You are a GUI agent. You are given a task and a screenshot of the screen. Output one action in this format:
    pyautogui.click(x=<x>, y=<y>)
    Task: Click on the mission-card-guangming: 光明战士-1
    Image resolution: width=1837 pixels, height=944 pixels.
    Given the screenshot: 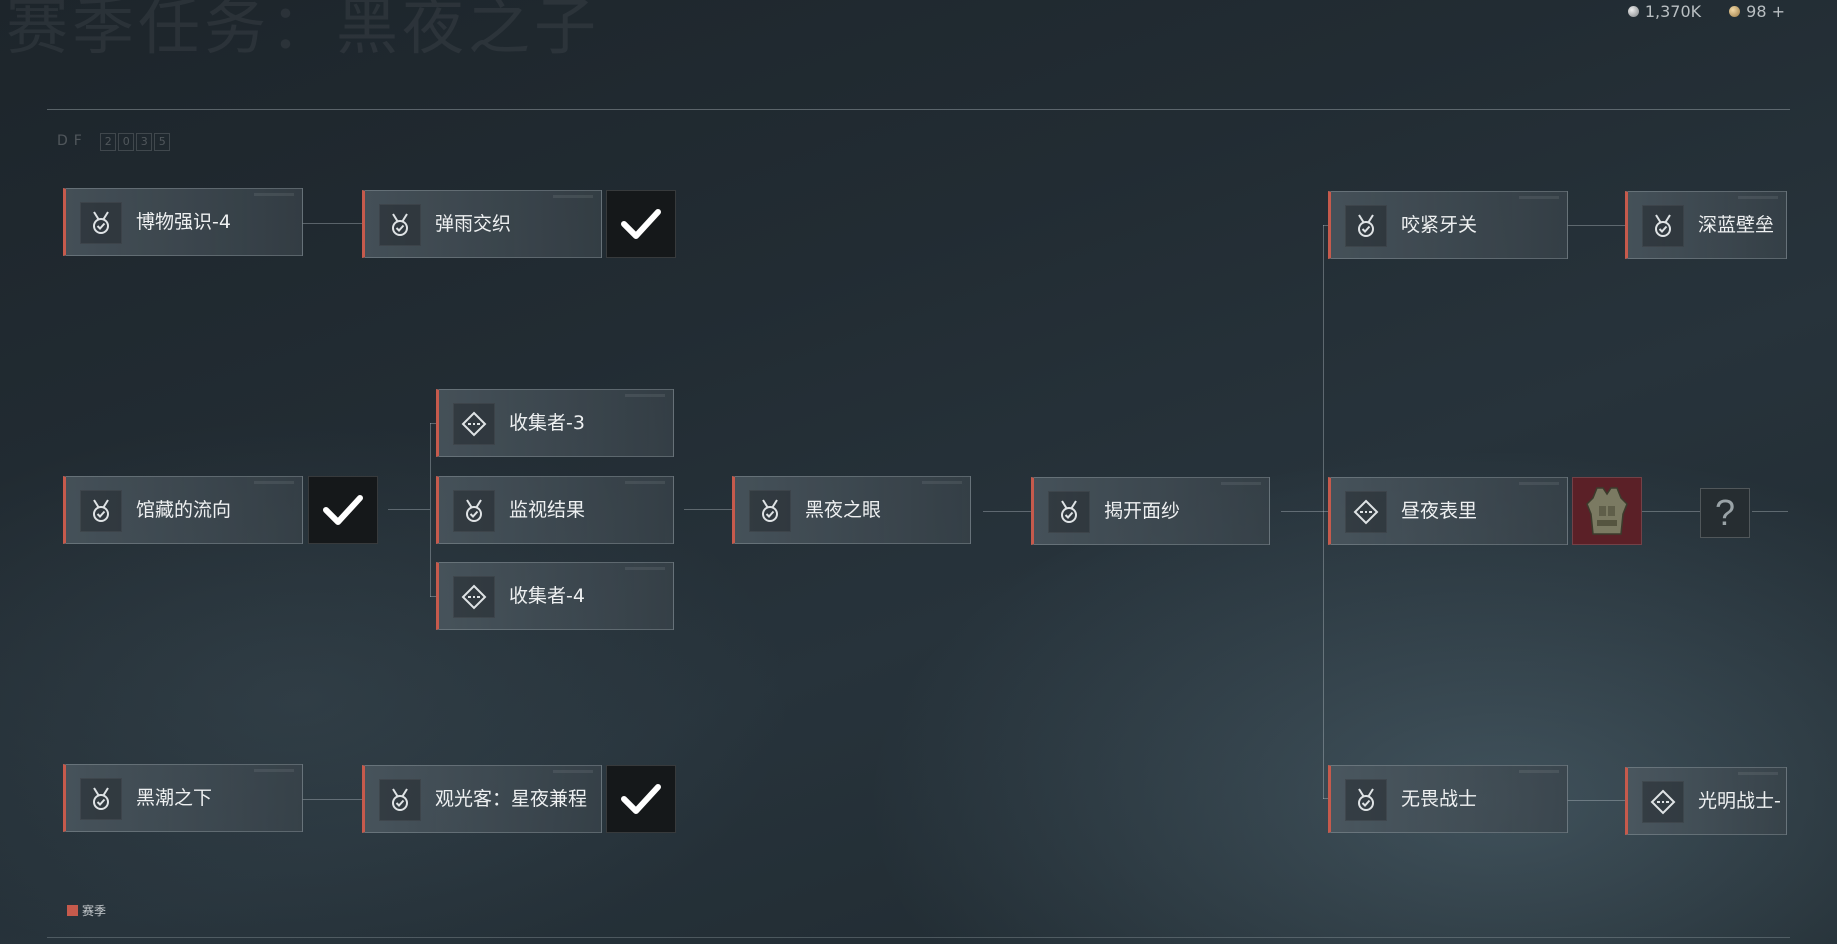 What is the action you would take?
    pyautogui.click(x=1706, y=801)
    